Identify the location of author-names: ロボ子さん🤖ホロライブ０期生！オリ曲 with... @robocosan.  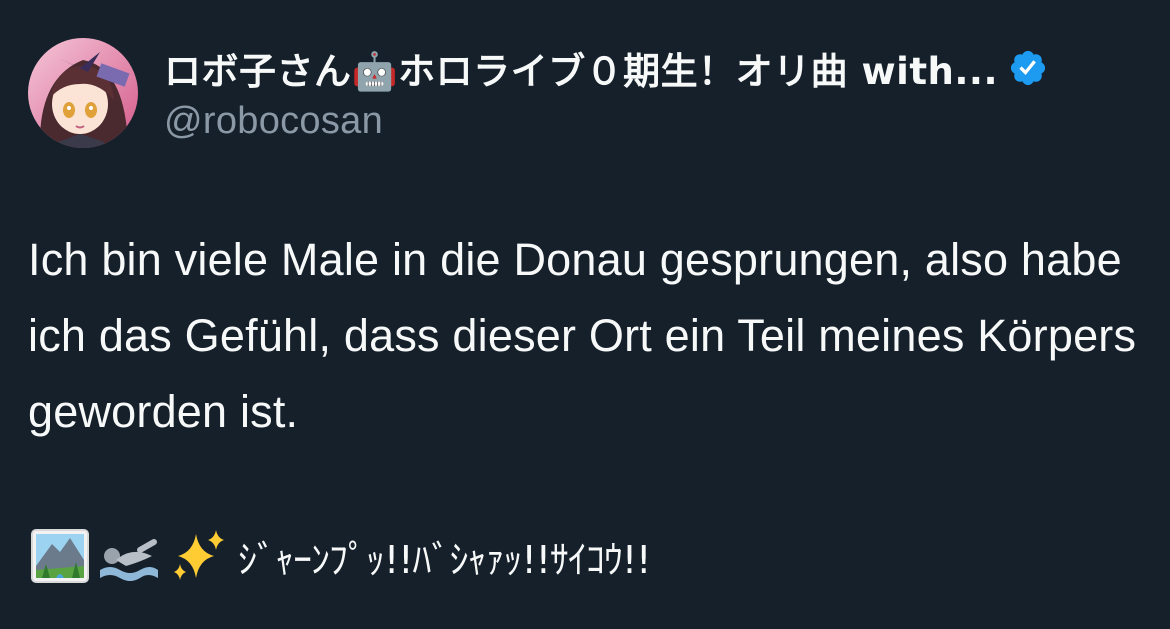
(606, 92).